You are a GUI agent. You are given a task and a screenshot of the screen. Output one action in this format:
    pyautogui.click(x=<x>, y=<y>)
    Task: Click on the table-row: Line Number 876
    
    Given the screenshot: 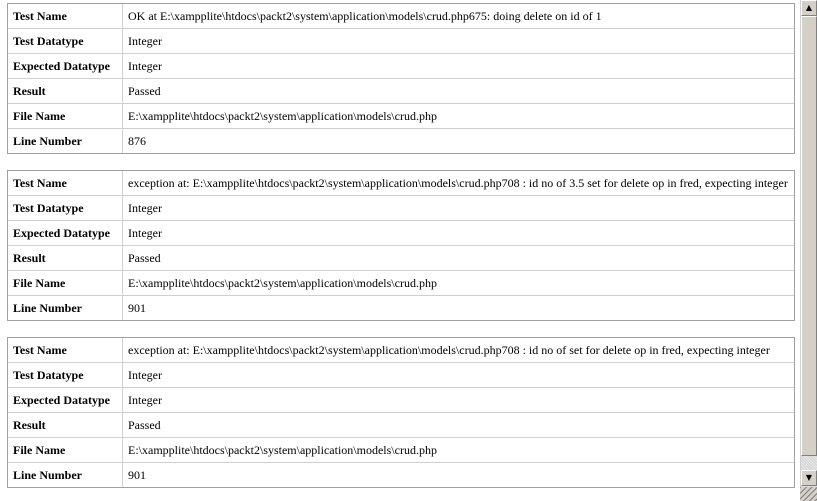 What is the action you would take?
    pyautogui.click(x=401, y=140)
    